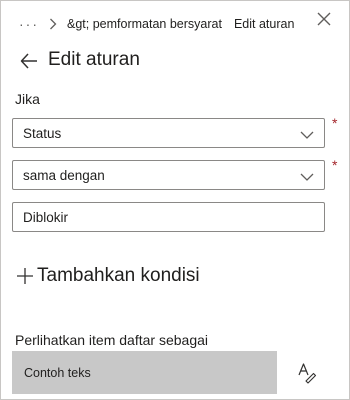 The width and height of the screenshot is (350, 400). I want to click on breadcrumb-item-edit-rule: Edit aturan, so click(264, 24).